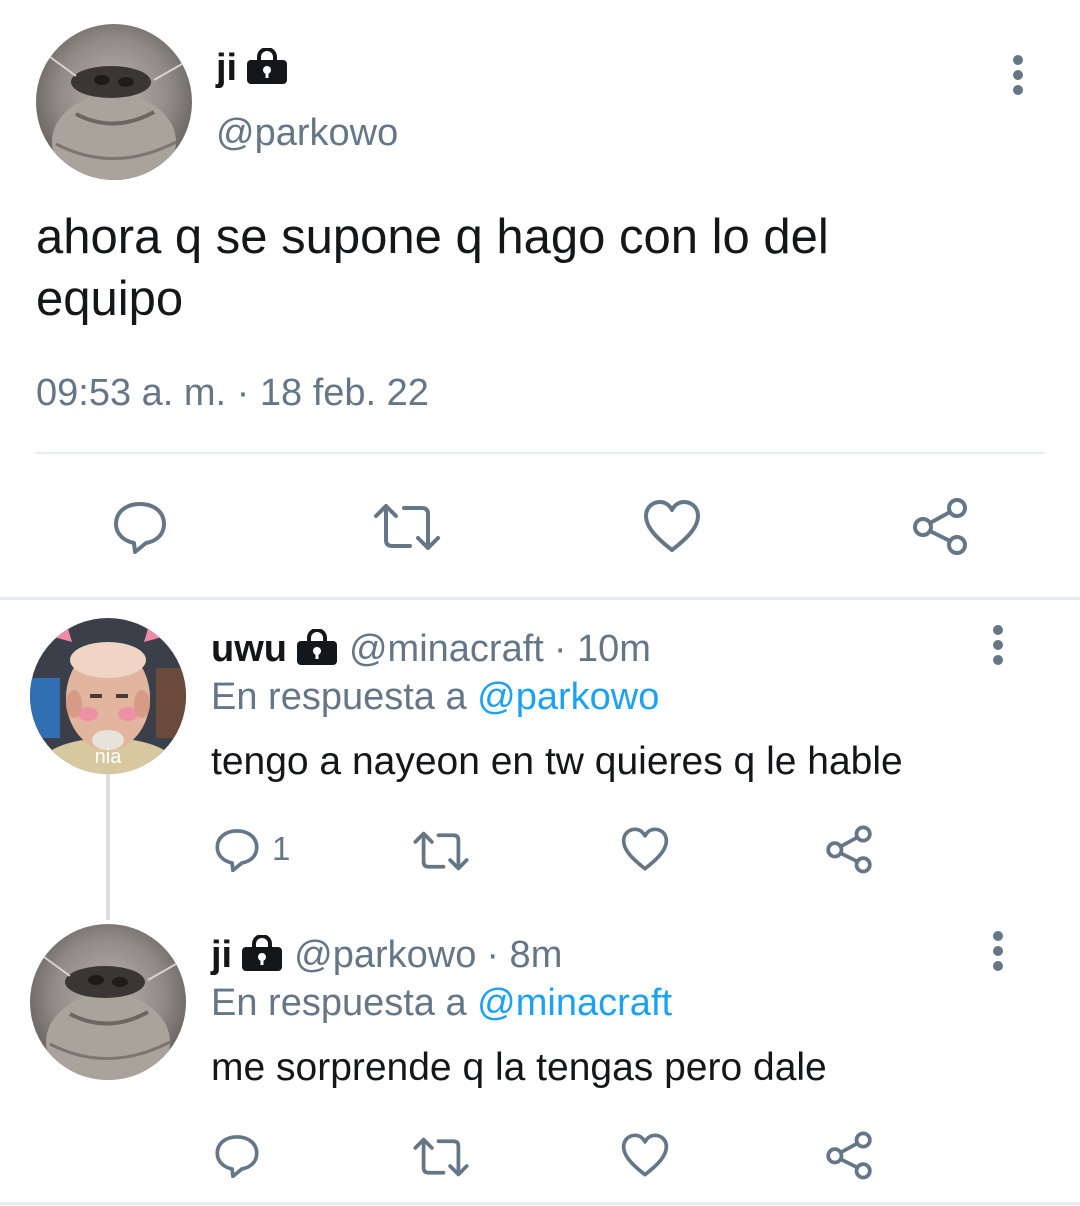 This screenshot has width=1080, height=1206. Describe the element at coordinates (568, 697) in the screenshot. I see `replying-to-link: @parkowo` at that location.